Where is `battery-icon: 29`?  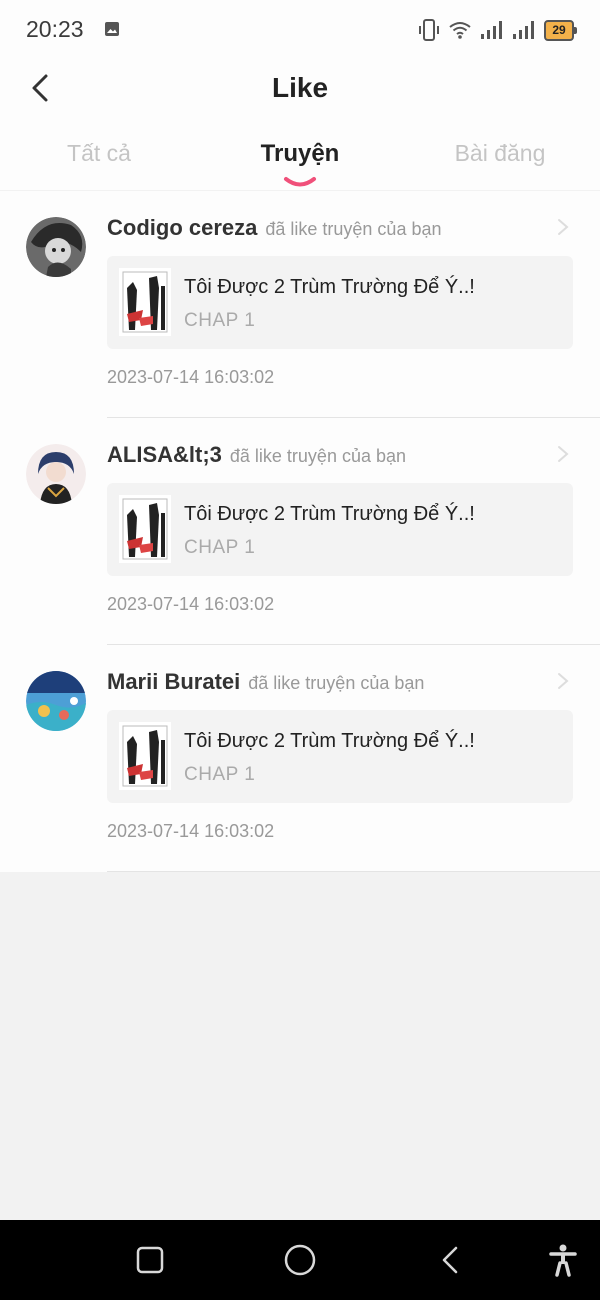
battery-icon: 29 is located at coordinates (560, 30).